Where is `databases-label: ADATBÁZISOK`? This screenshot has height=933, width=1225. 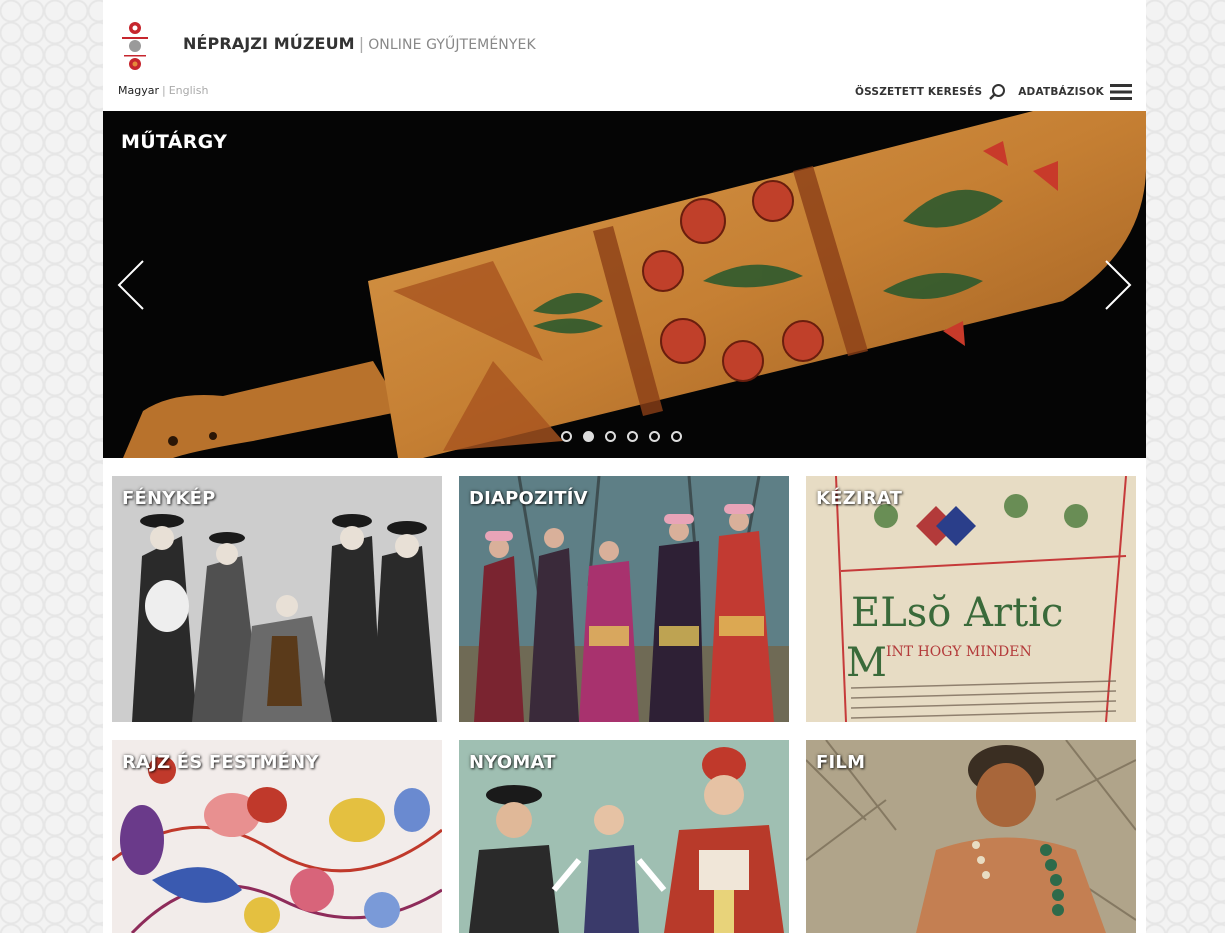 databases-label: ADATBÁZISOK is located at coordinates (1061, 92).